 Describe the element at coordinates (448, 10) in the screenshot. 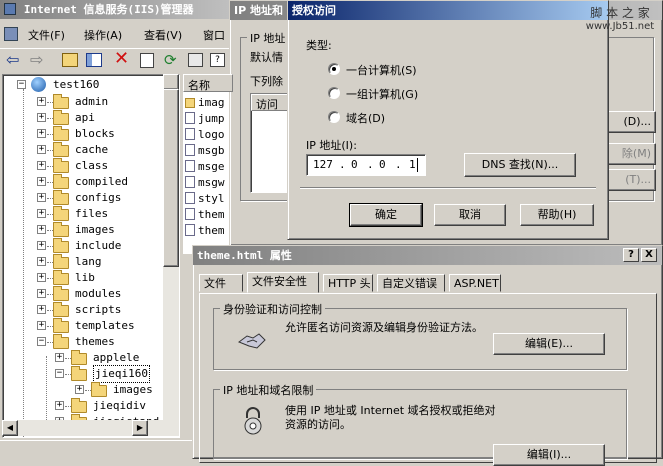

I see `grant-dialog-title-bar: 授权访问` at that location.